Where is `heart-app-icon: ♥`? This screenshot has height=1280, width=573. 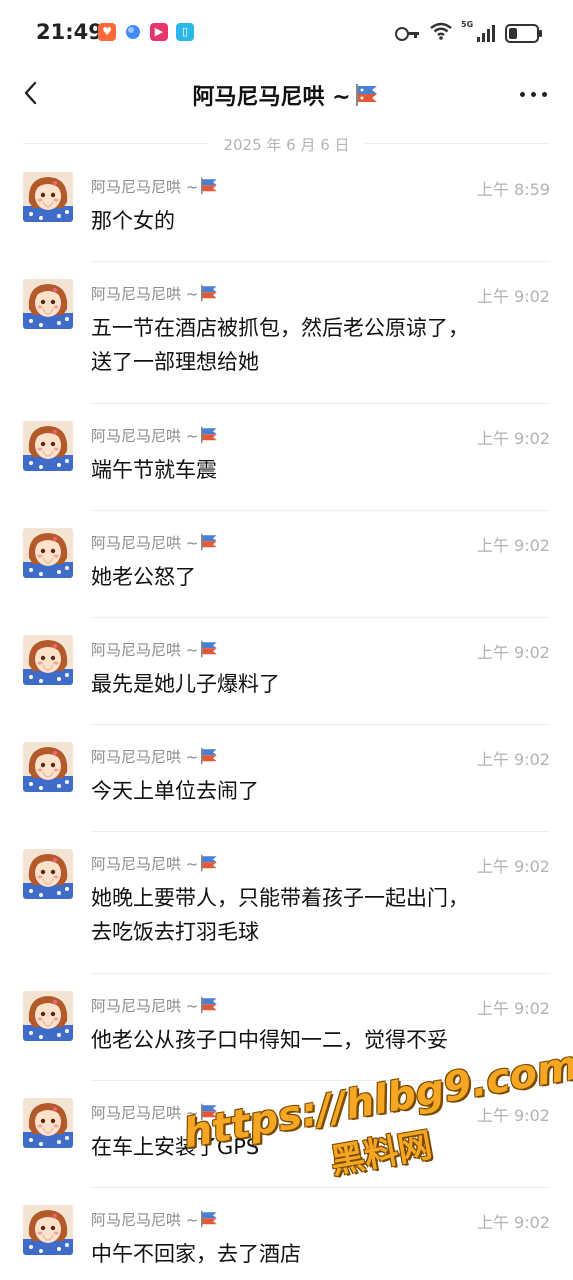
heart-app-icon: ♥ is located at coordinates (107, 32).